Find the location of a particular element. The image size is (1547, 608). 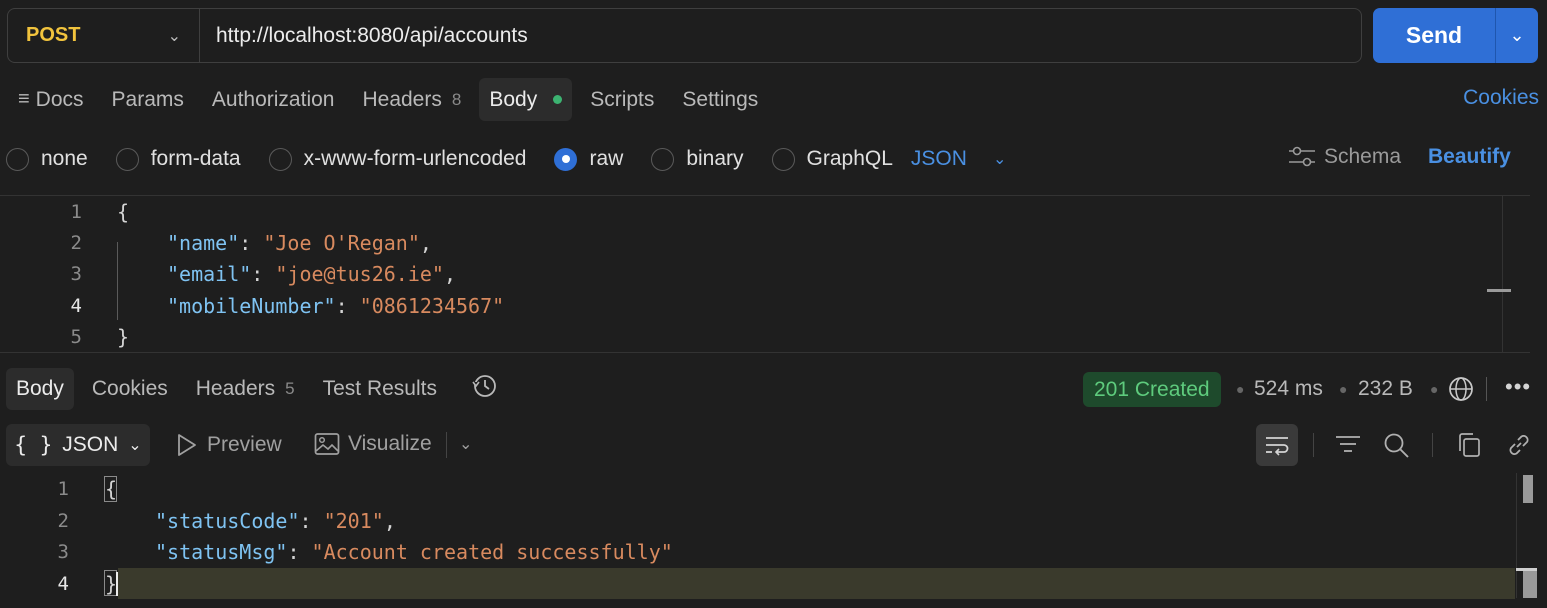

response-tab-headers: Headers 5 is located at coordinates (245, 389).